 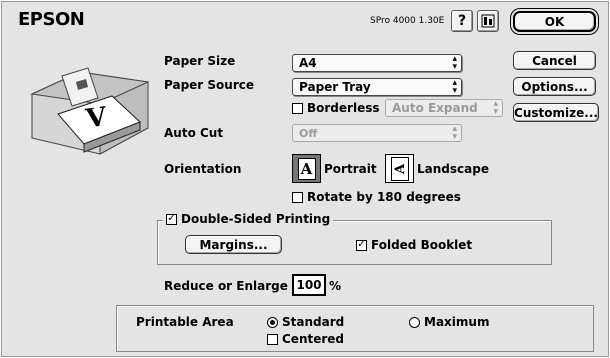 I want to click on borderless-mode-value: Auto Expand, so click(x=435, y=108).